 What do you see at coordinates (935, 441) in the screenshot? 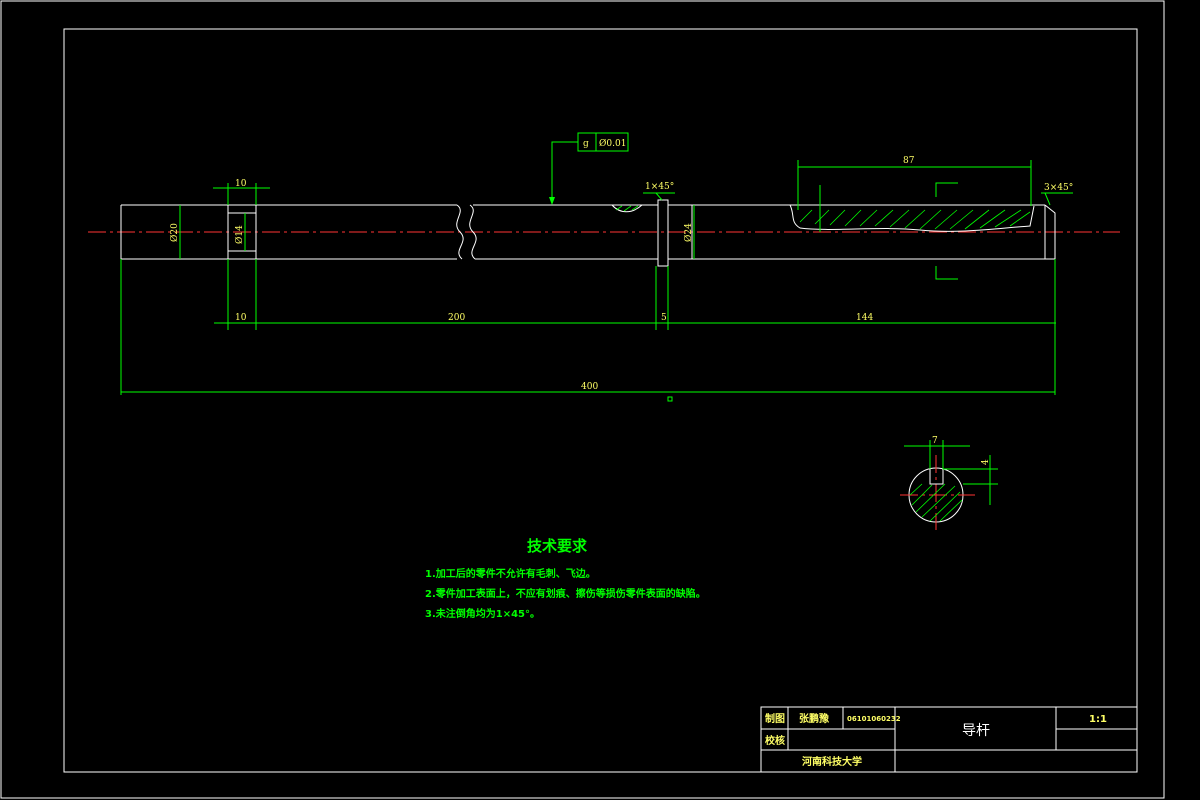
I see `section-width-dim: 7` at bounding box center [935, 441].